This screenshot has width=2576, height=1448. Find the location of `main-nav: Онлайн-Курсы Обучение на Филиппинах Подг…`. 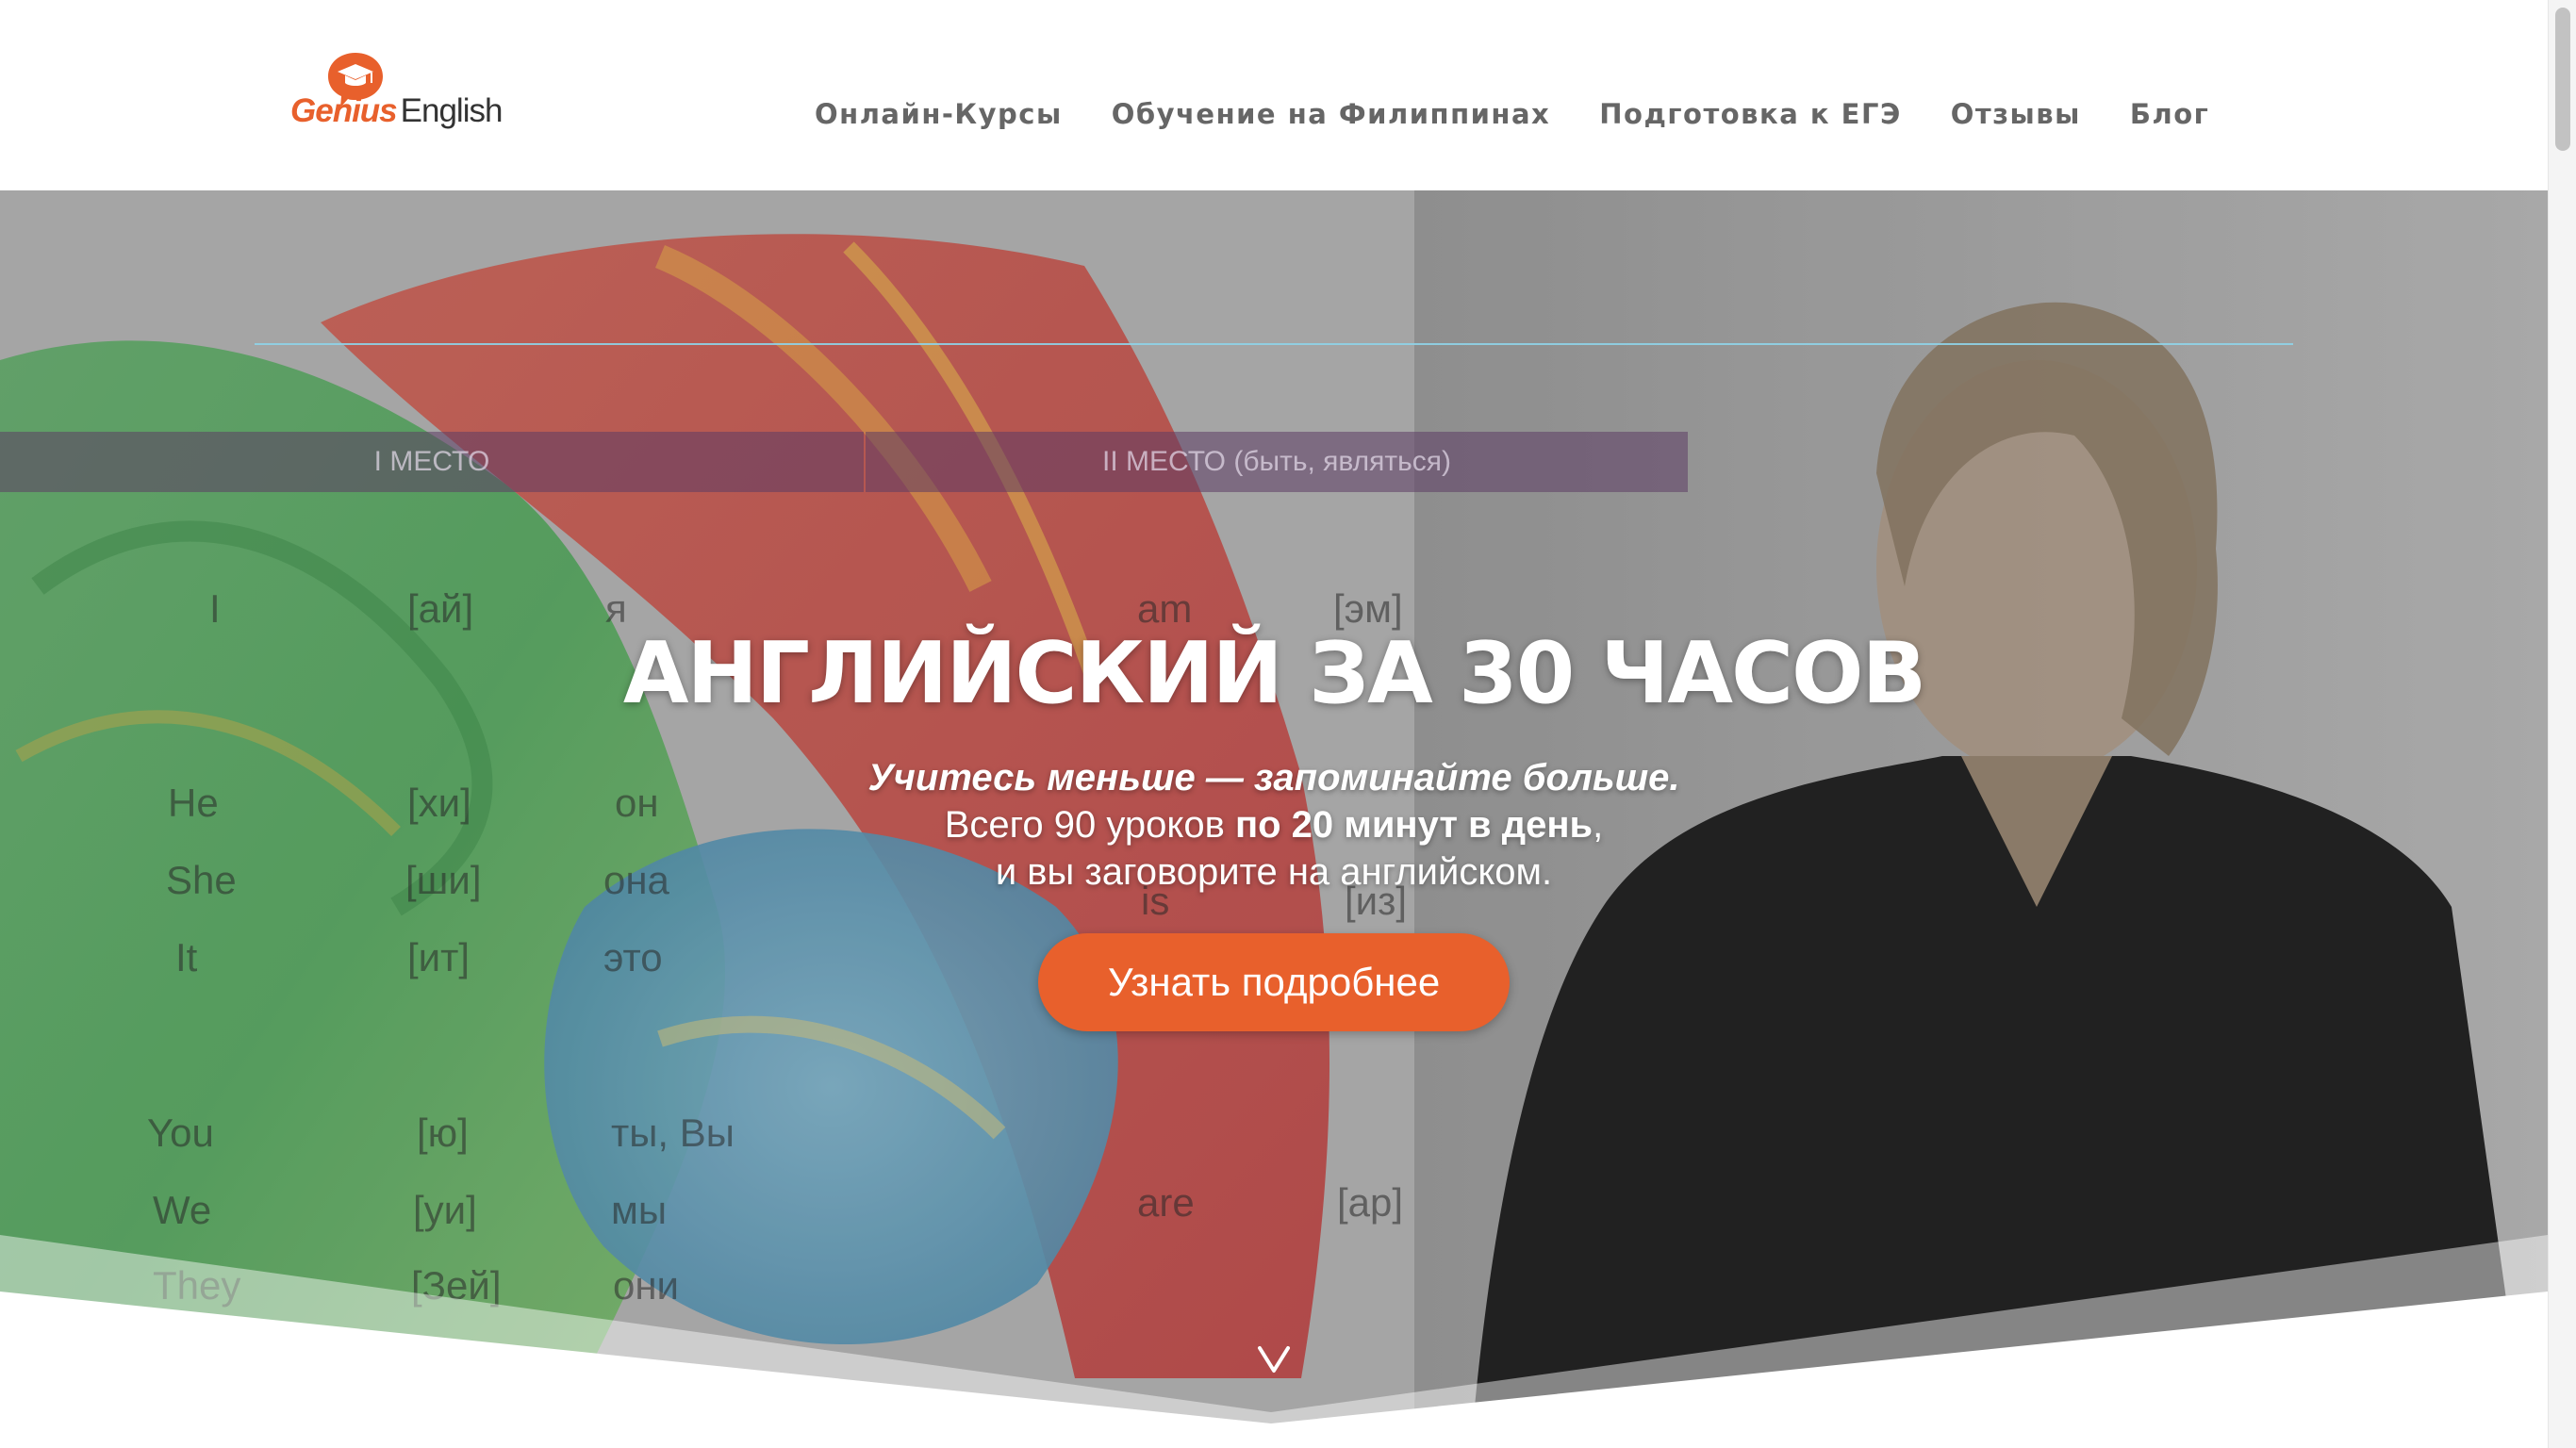

main-nav: Онлайн-Курсы Обучение на Филиппинах Подг… is located at coordinates (1512, 114).